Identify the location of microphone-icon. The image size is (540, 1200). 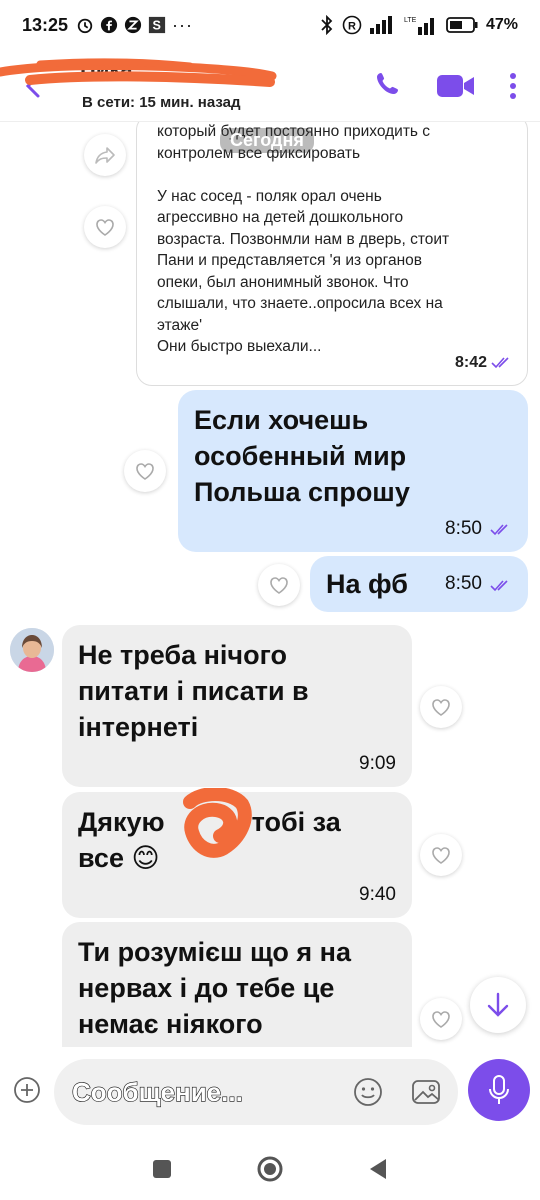
(499, 1089).